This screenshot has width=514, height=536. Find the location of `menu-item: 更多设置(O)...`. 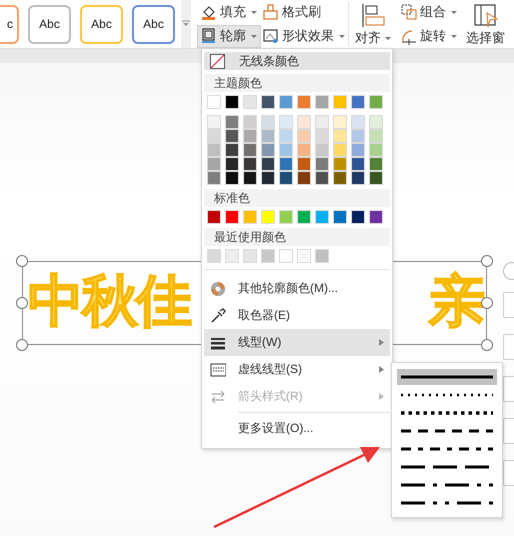

menu-item: 更多设置(O)... is located at coordinates (297, 428).